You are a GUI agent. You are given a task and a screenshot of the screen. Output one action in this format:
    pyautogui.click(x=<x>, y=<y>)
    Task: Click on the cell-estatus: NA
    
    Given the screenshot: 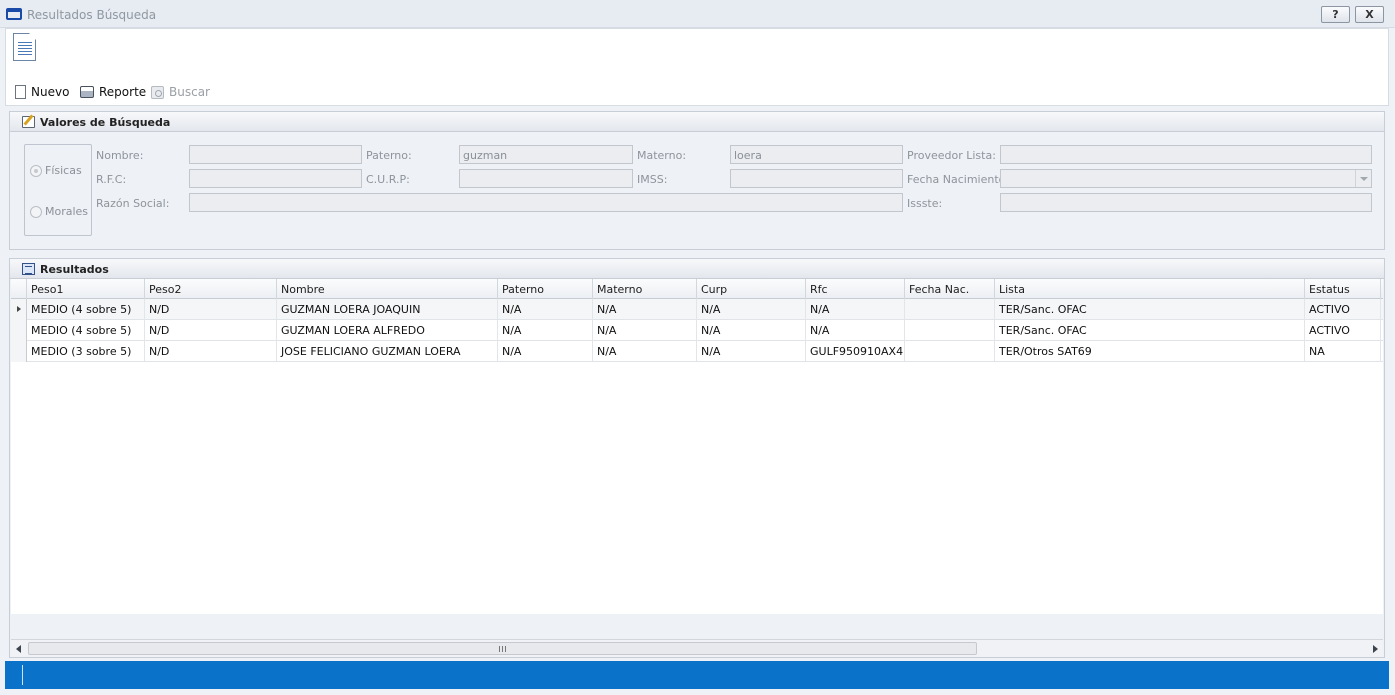 What is the action you would take?
    pyautogui.click(x=1343, y=351)
    